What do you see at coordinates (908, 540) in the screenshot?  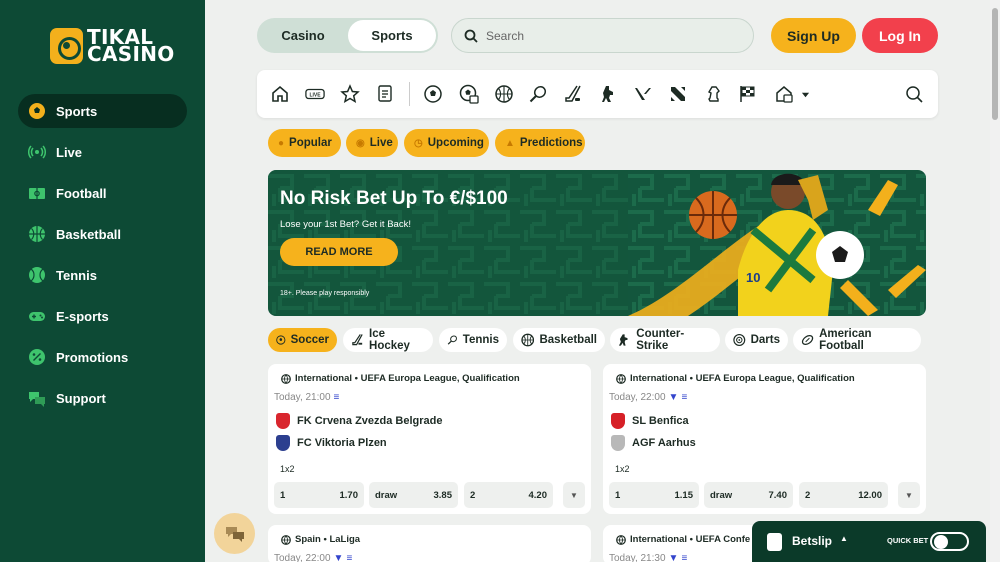 I see `quick-bet-label: QUICK BET` at bounding box center [908, 540].